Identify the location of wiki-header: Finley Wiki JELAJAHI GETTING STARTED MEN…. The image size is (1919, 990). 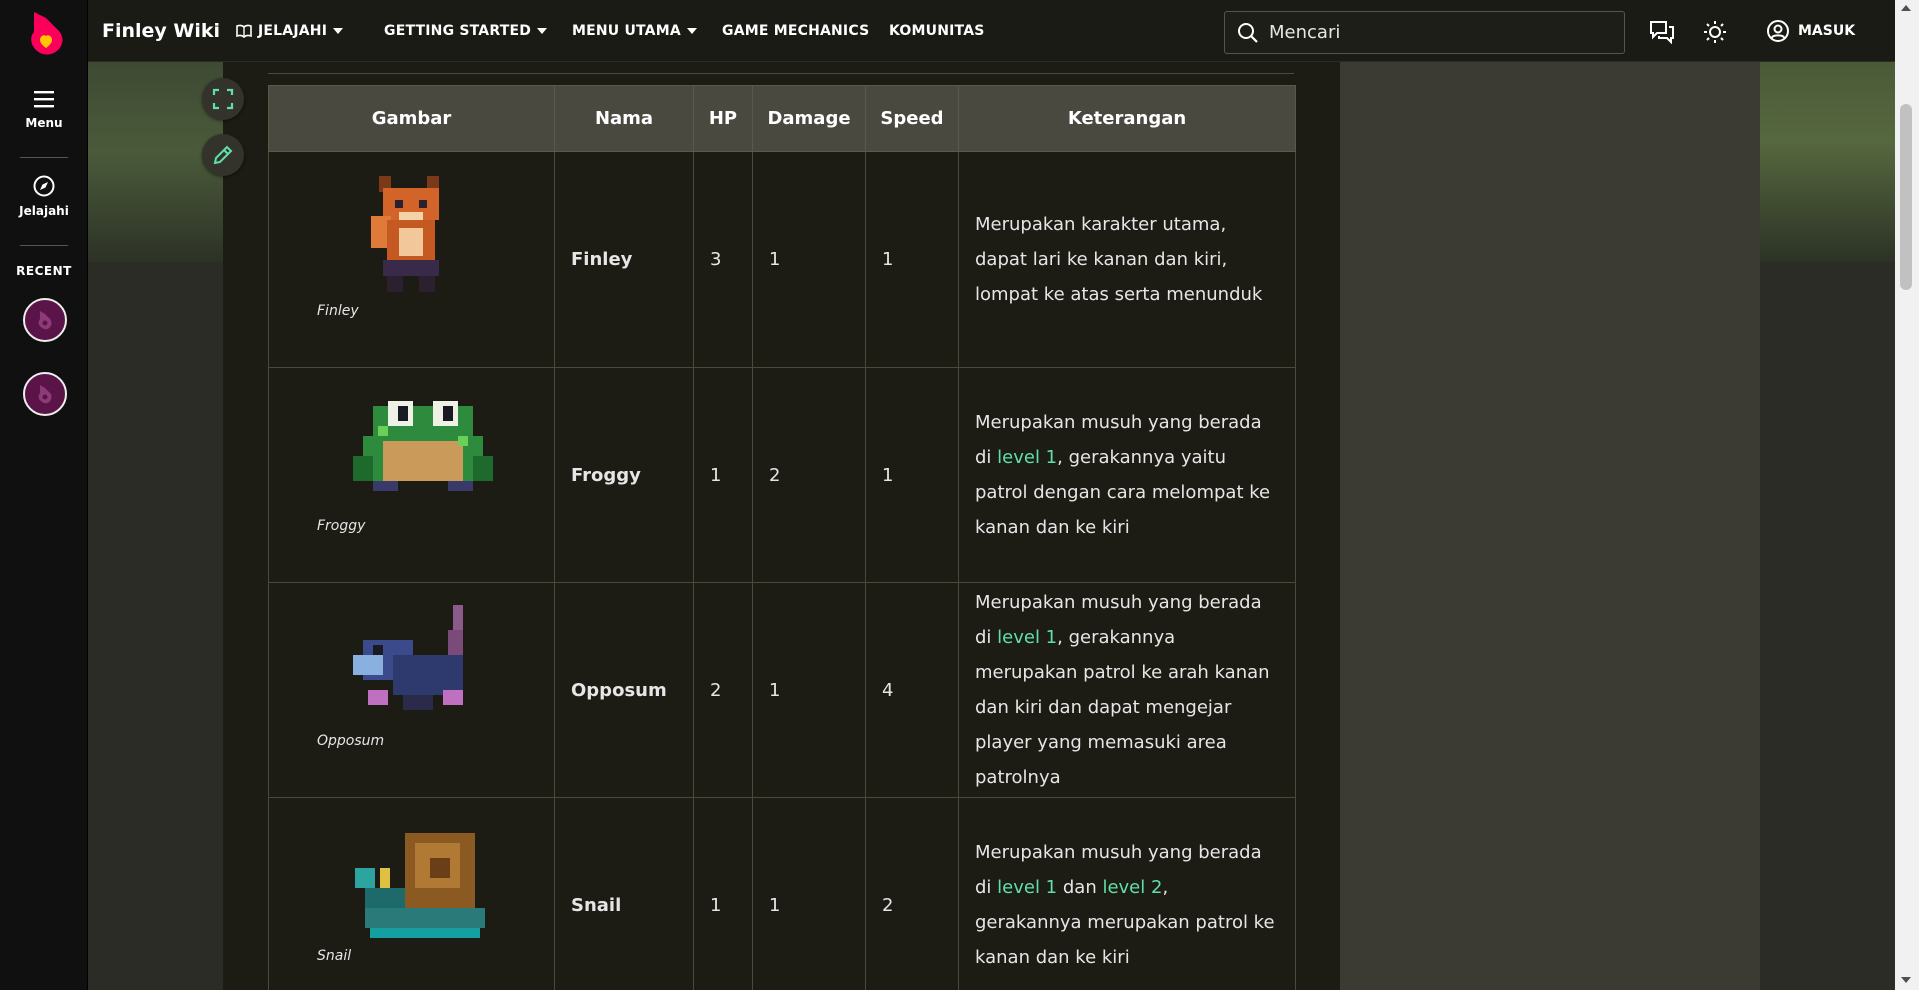
(991, 31).